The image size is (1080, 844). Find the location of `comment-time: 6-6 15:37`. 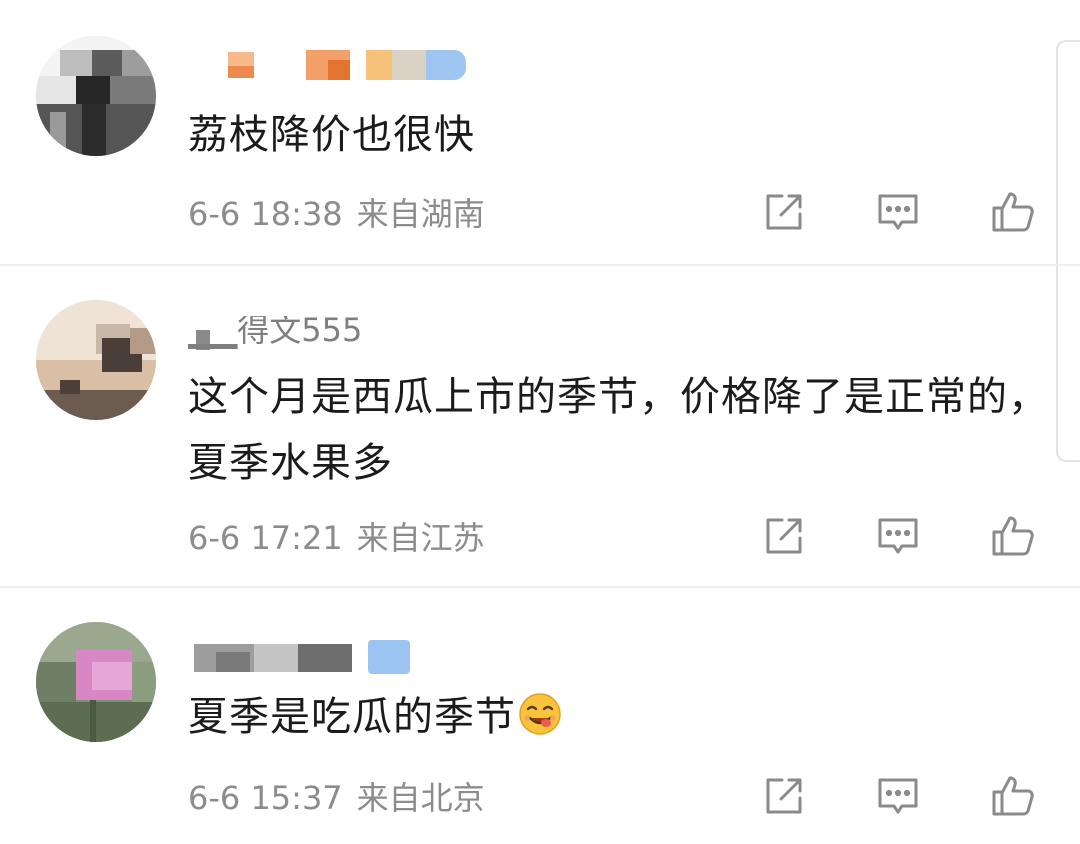

comment-time: 6-6 15:37 is located at coordinates (265, 798).